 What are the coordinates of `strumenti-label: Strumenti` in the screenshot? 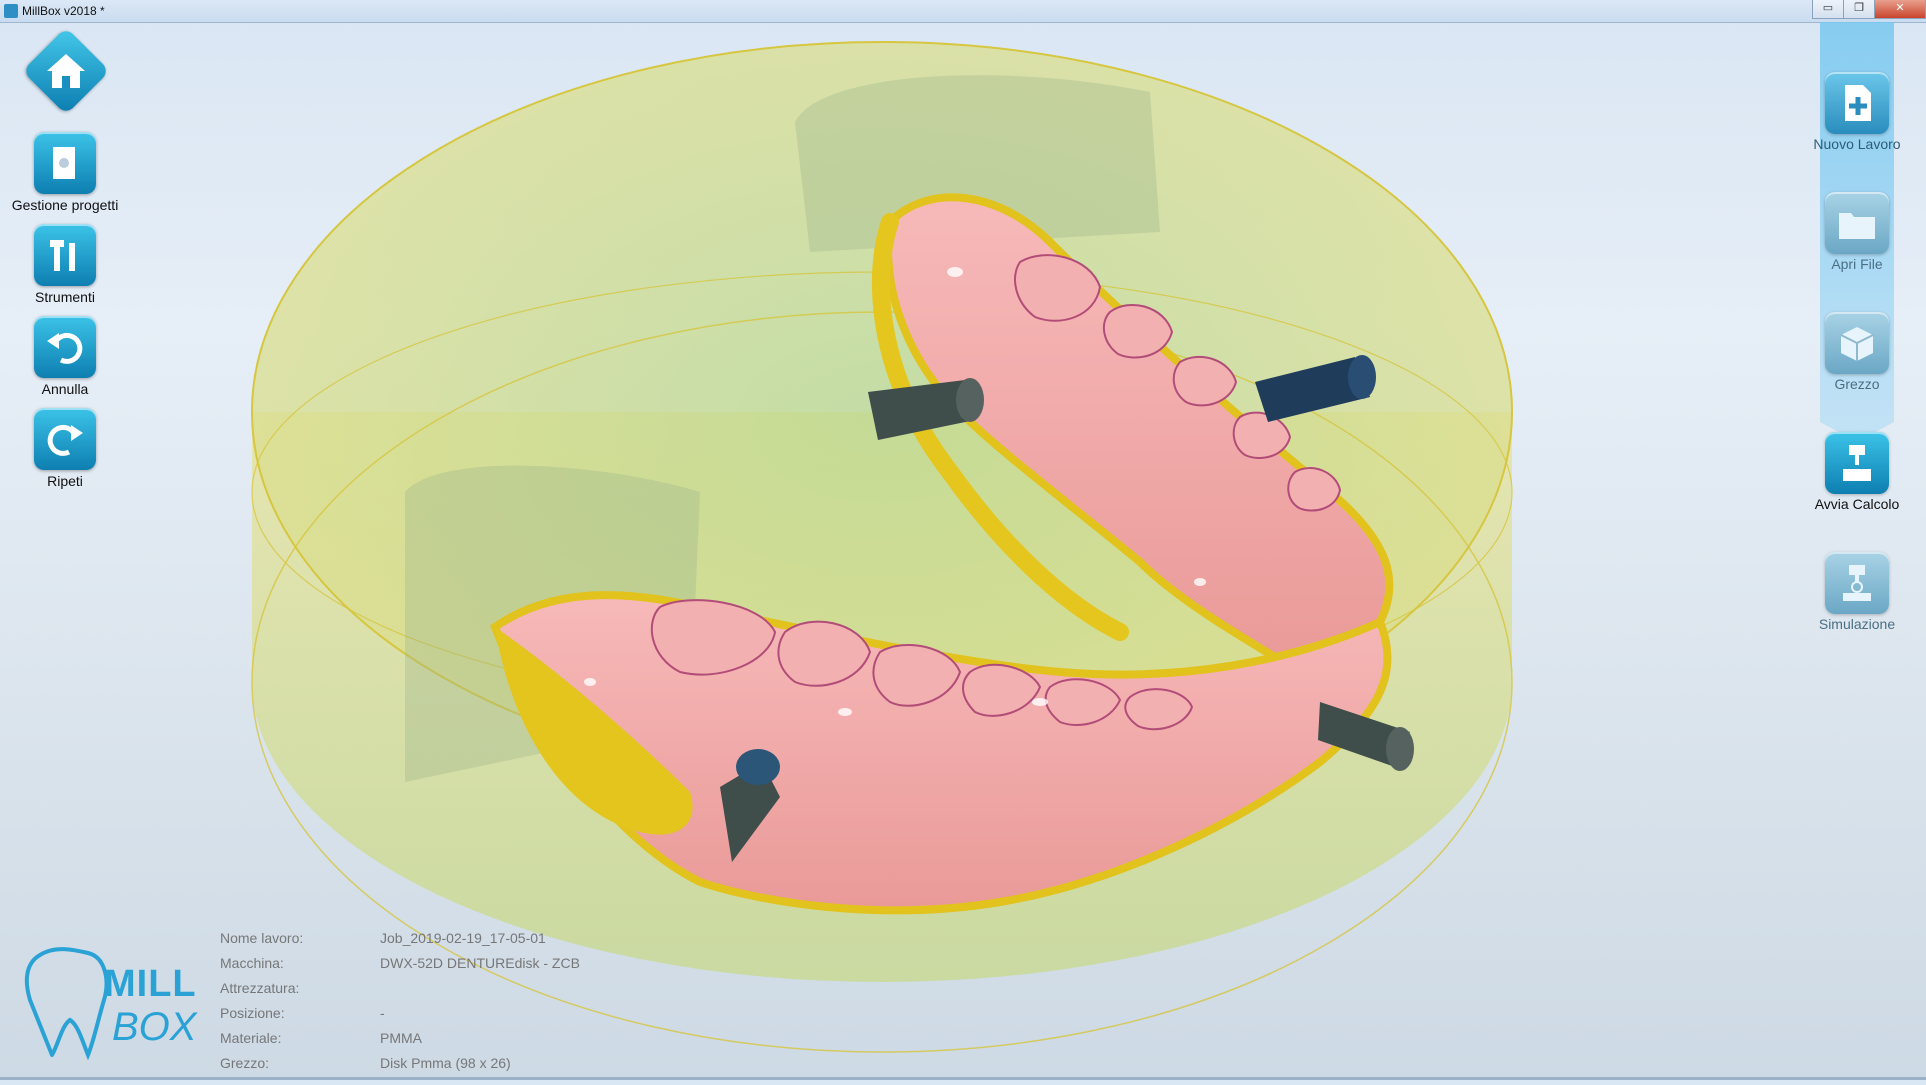 It's located at (65, 297).